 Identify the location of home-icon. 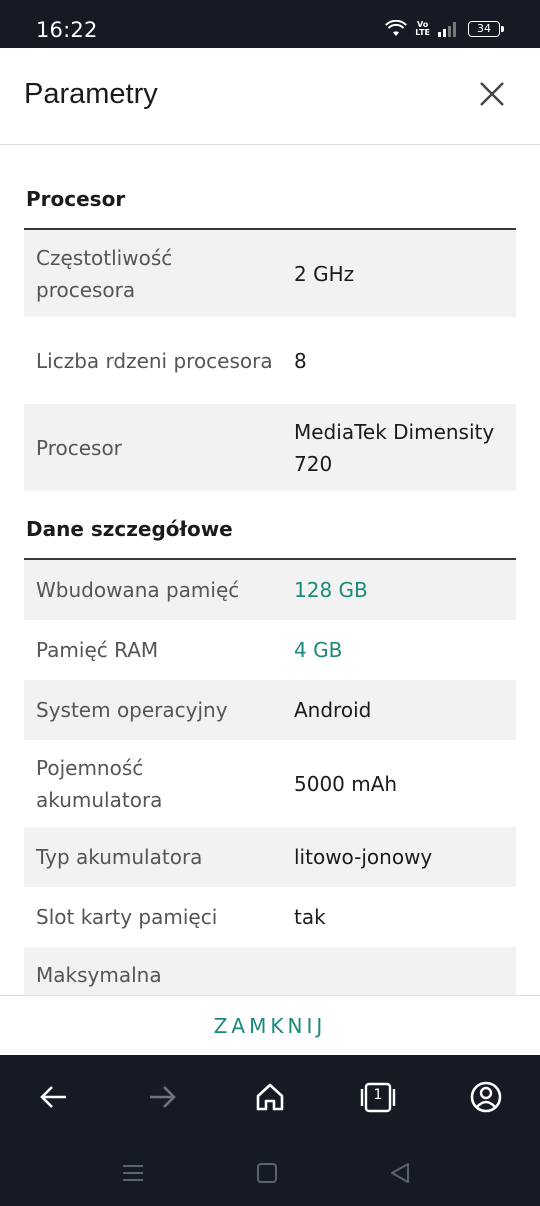
(270, 1097).